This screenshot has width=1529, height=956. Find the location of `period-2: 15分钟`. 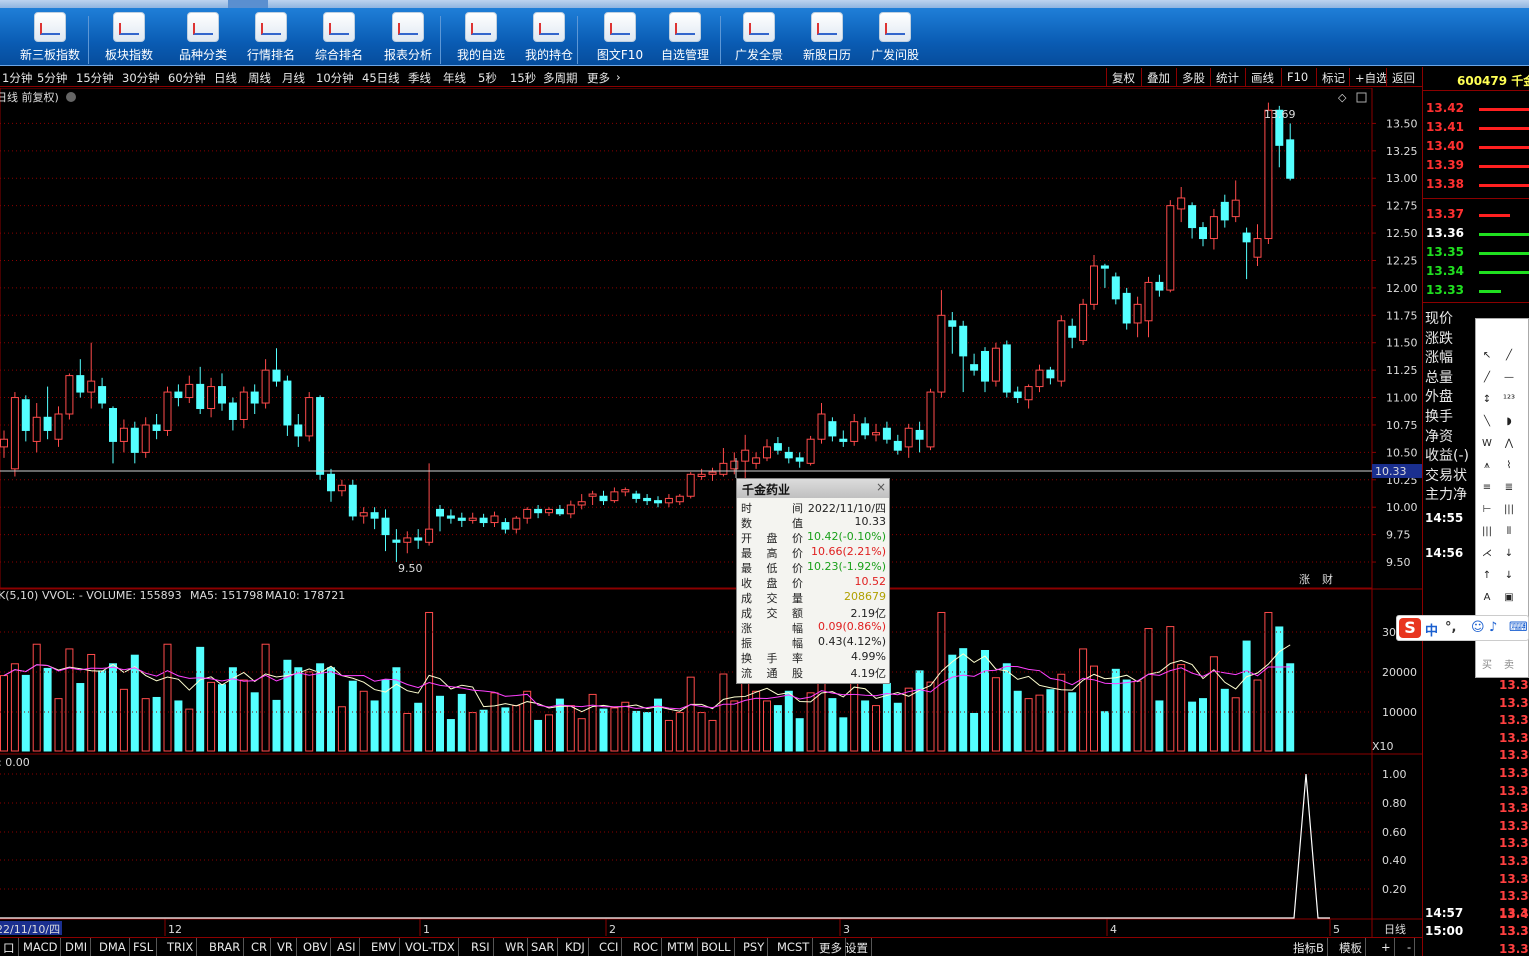

period-2: 15分钟 is located at coordinates (95, 78).